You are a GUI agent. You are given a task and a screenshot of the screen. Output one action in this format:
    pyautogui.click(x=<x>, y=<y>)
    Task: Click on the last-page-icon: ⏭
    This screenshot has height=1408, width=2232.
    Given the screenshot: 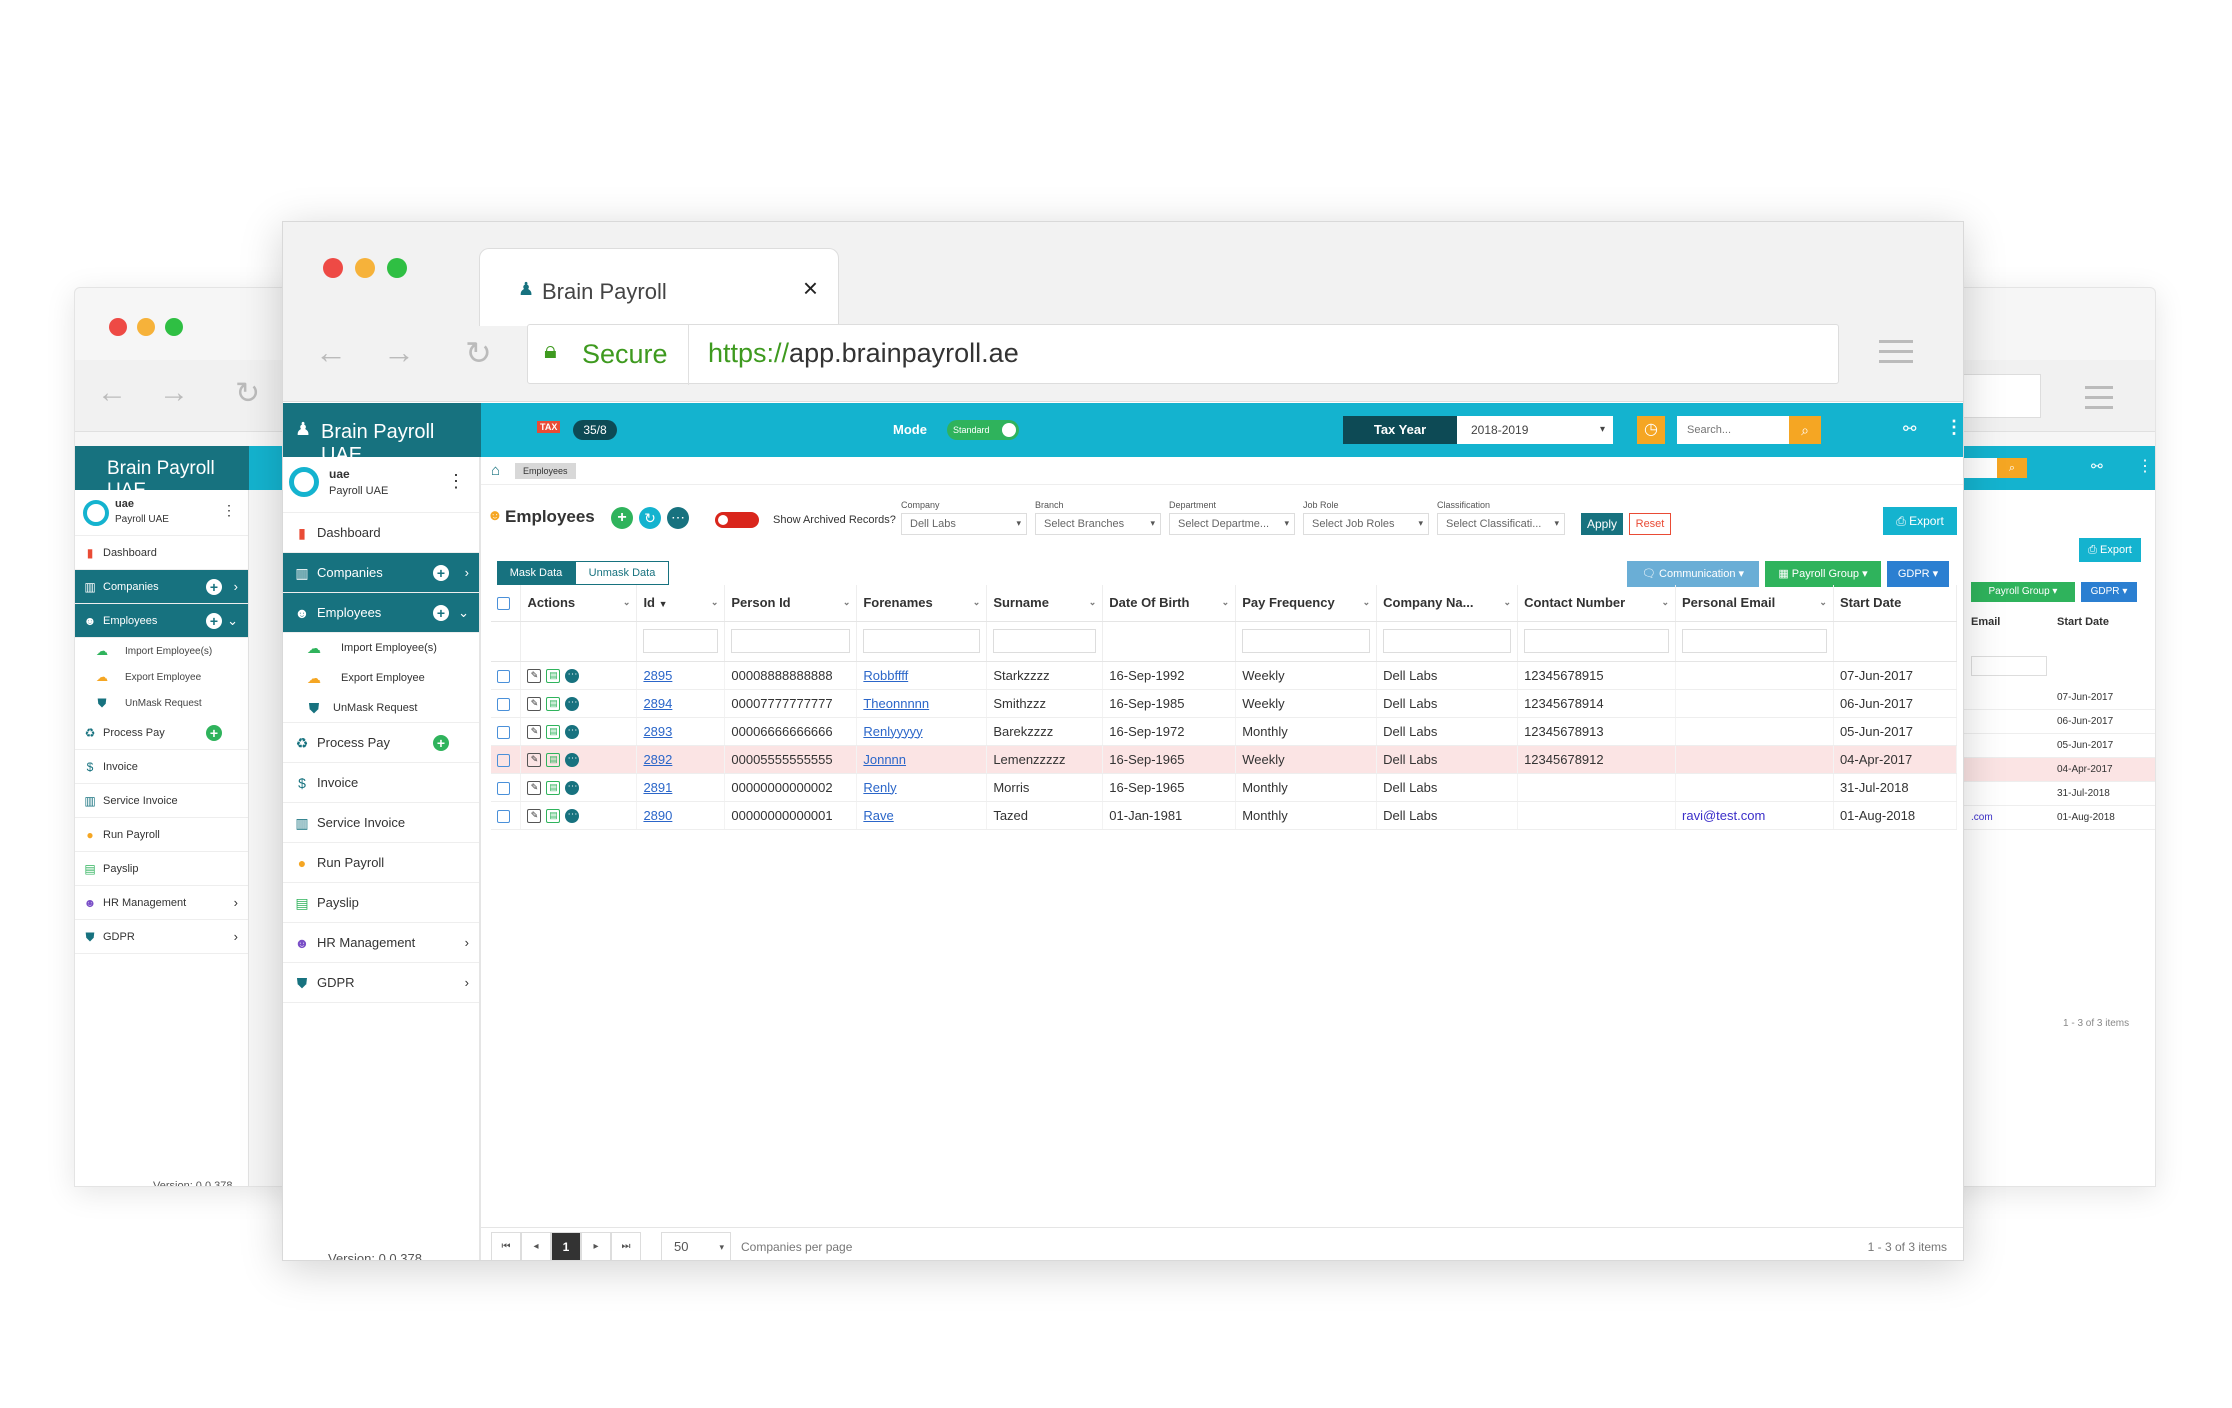 What is the action you would take?
    pyautogui.click(x=626, y=1246)
    